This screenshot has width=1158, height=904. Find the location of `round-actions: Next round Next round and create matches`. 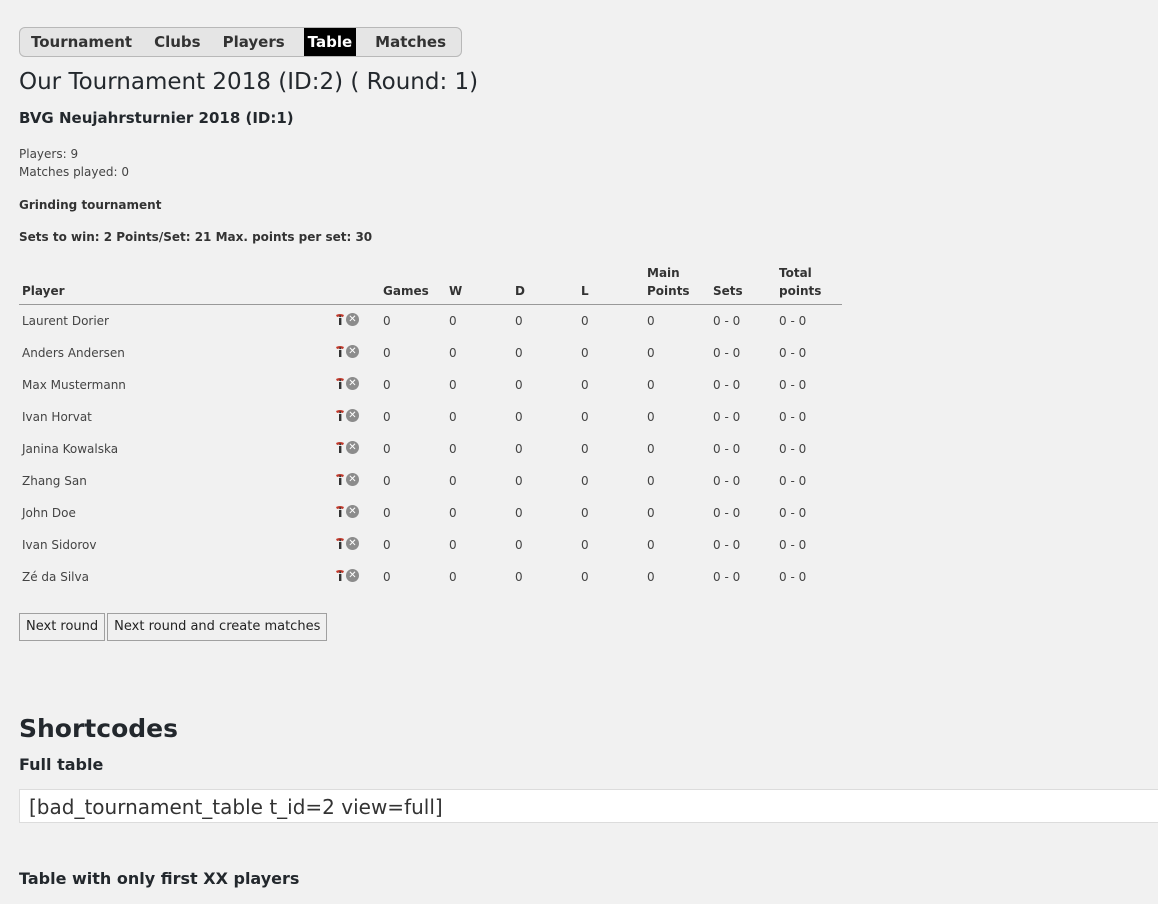

round-actions: Next round Next round and create matches is located at coordinates (588, 627).